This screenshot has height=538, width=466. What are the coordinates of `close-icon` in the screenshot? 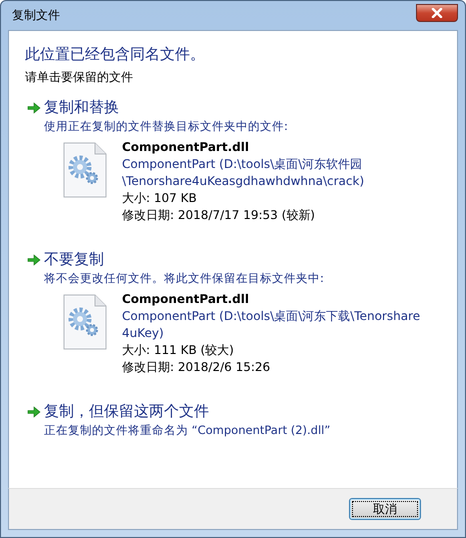 It's located at (437, 13).